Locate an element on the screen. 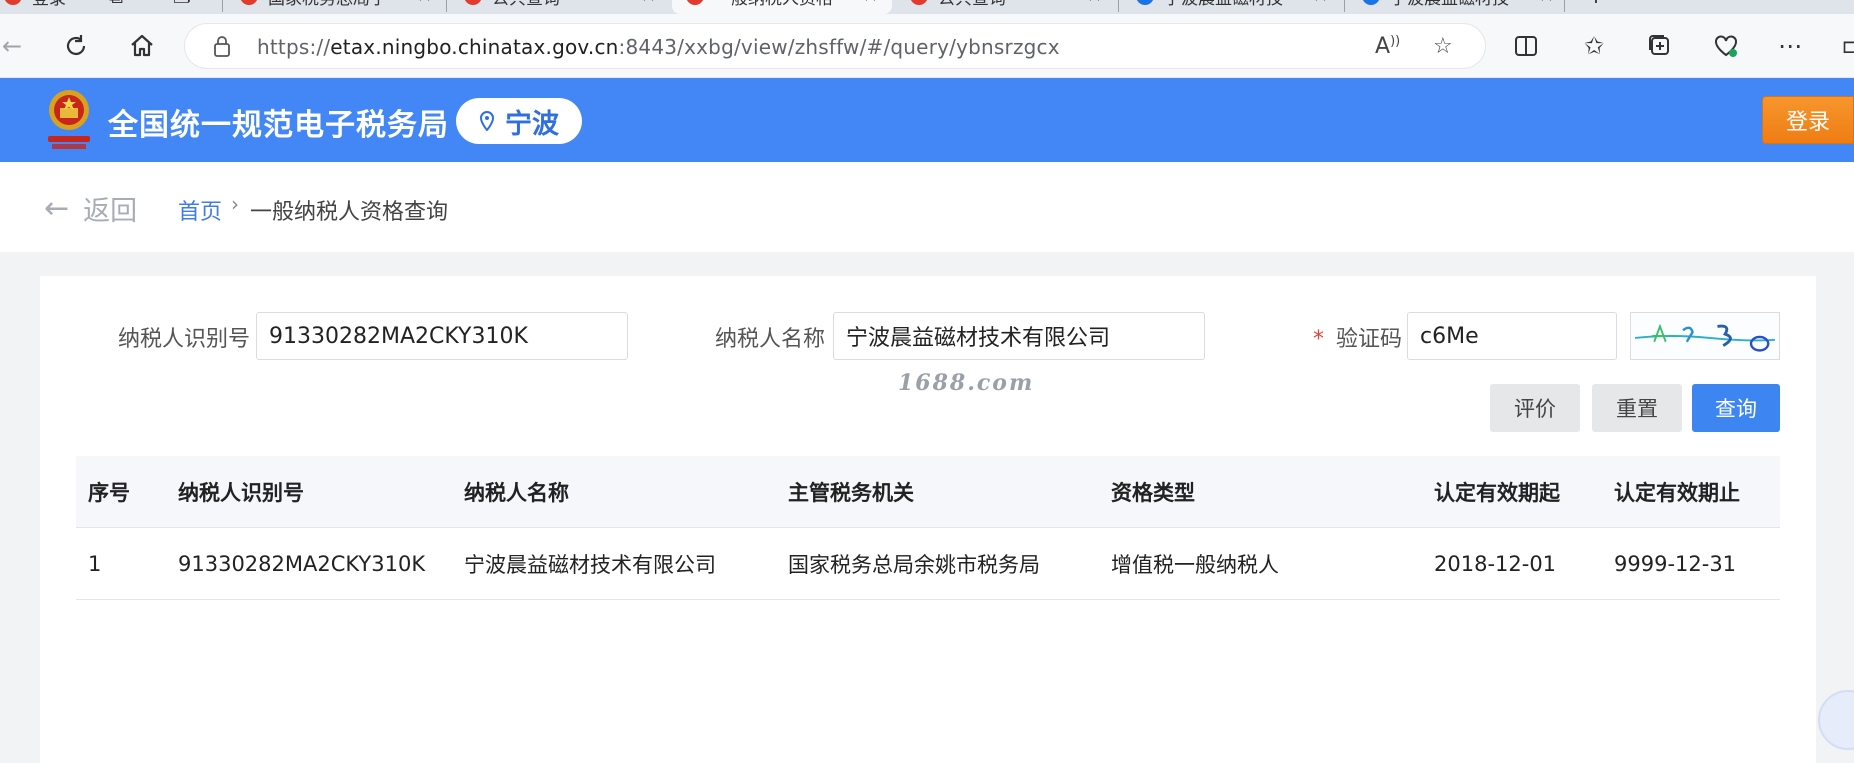 The height and width of the screenshot is (763, 1854). tab-label: 登录 is located at coordinates (49, 4).